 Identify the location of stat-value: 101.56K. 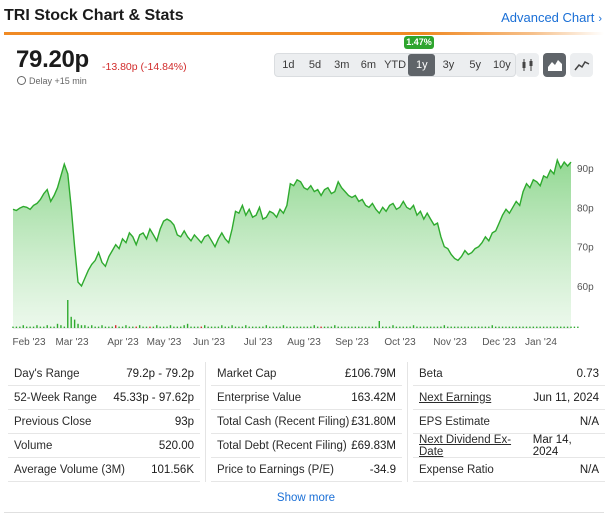
(172, 469).